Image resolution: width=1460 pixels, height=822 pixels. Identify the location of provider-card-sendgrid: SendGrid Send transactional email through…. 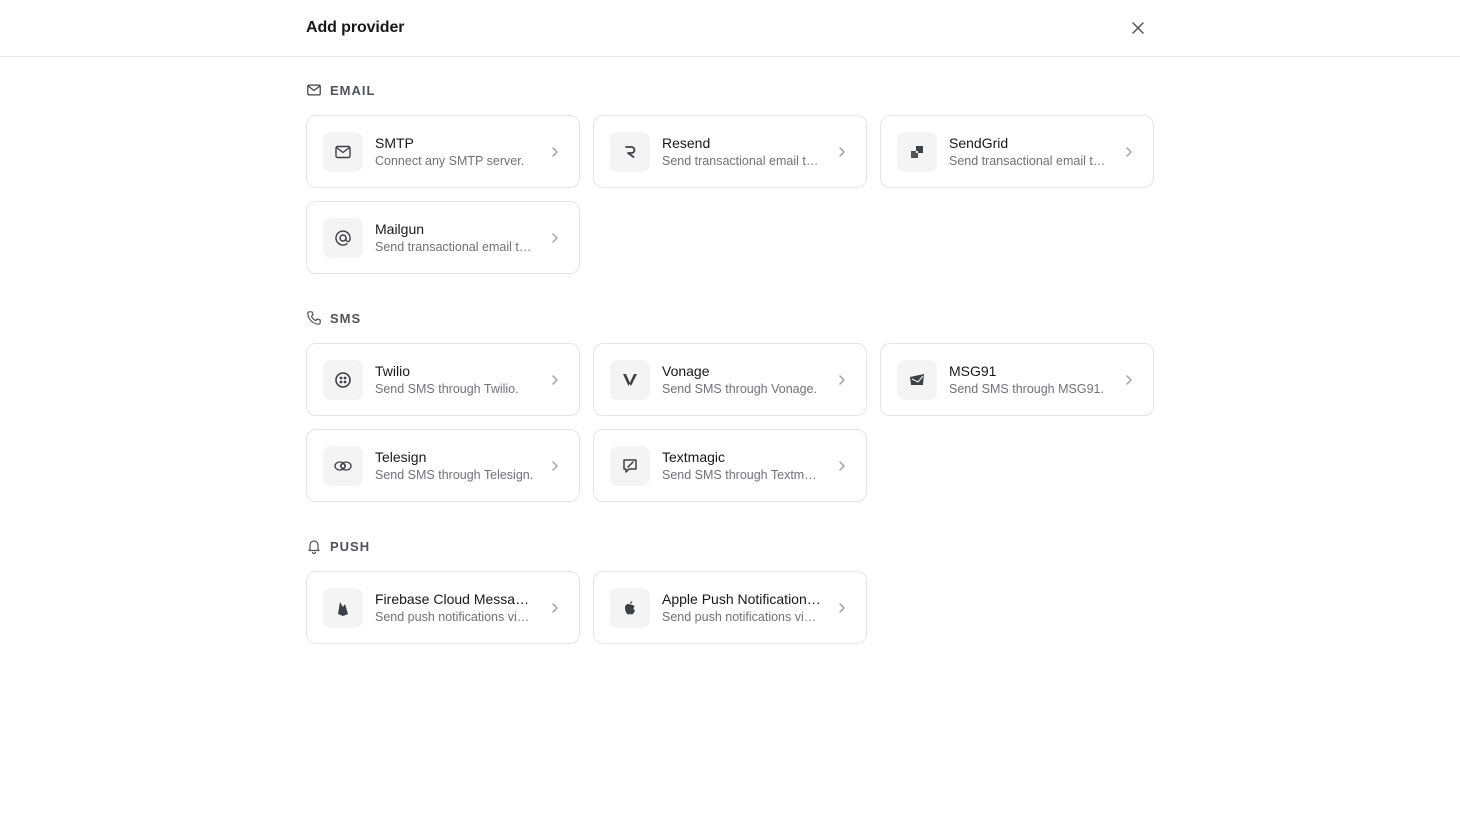
(1017, 151).